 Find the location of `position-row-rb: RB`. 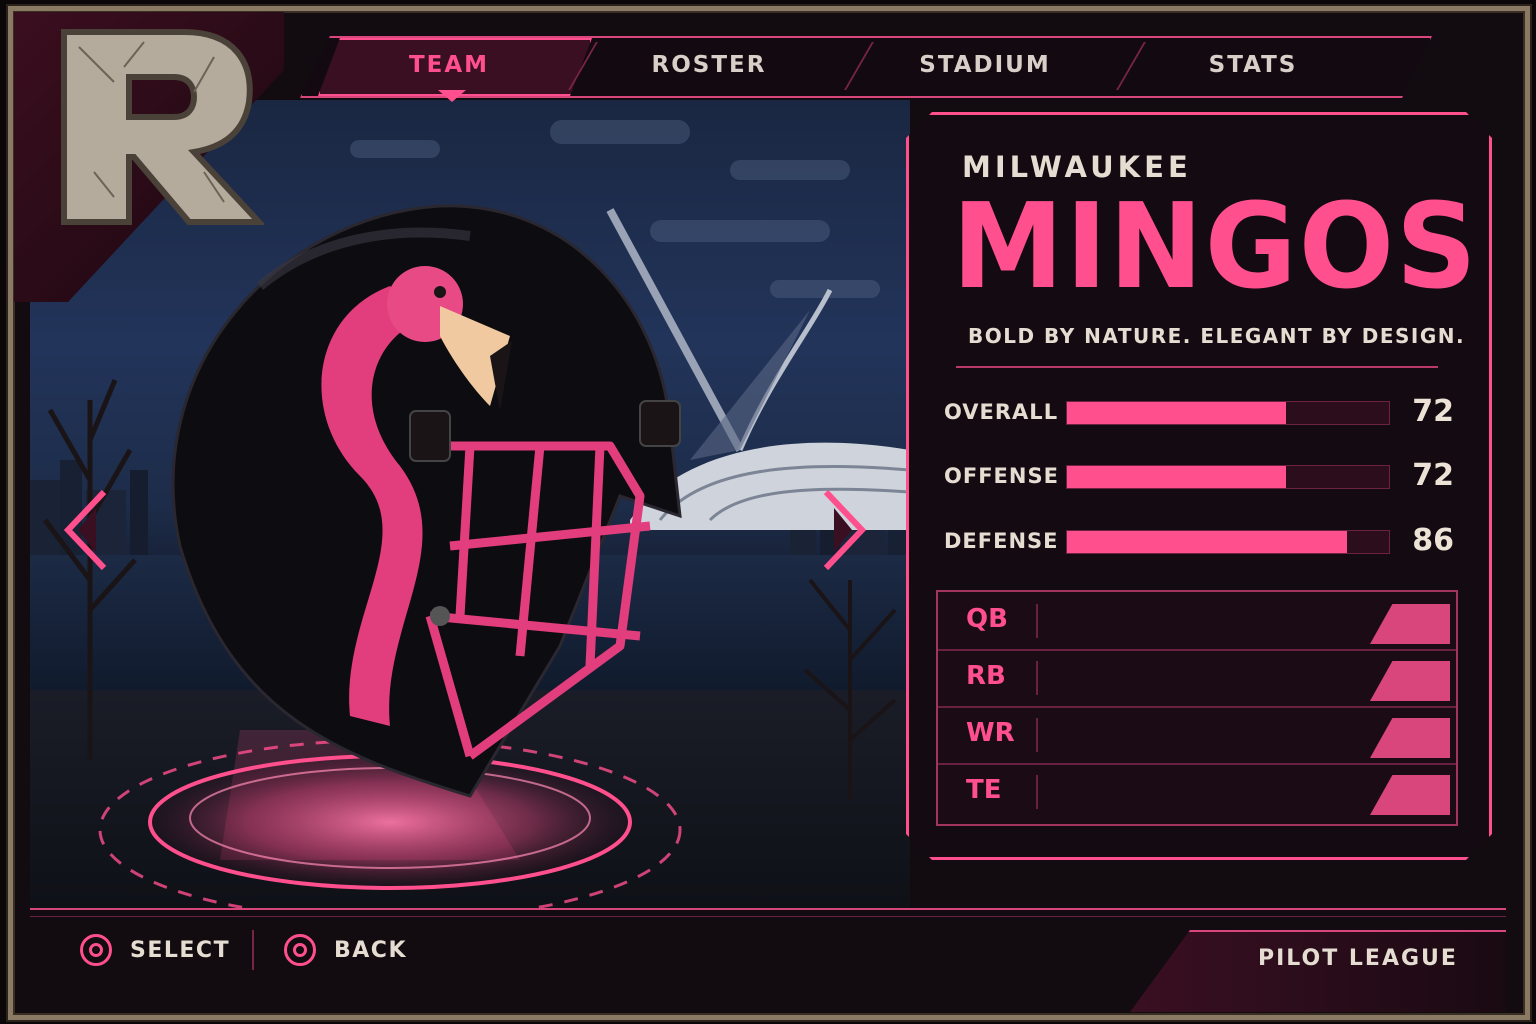

position-row-rb: RB is located at coordinates (1197, 678).